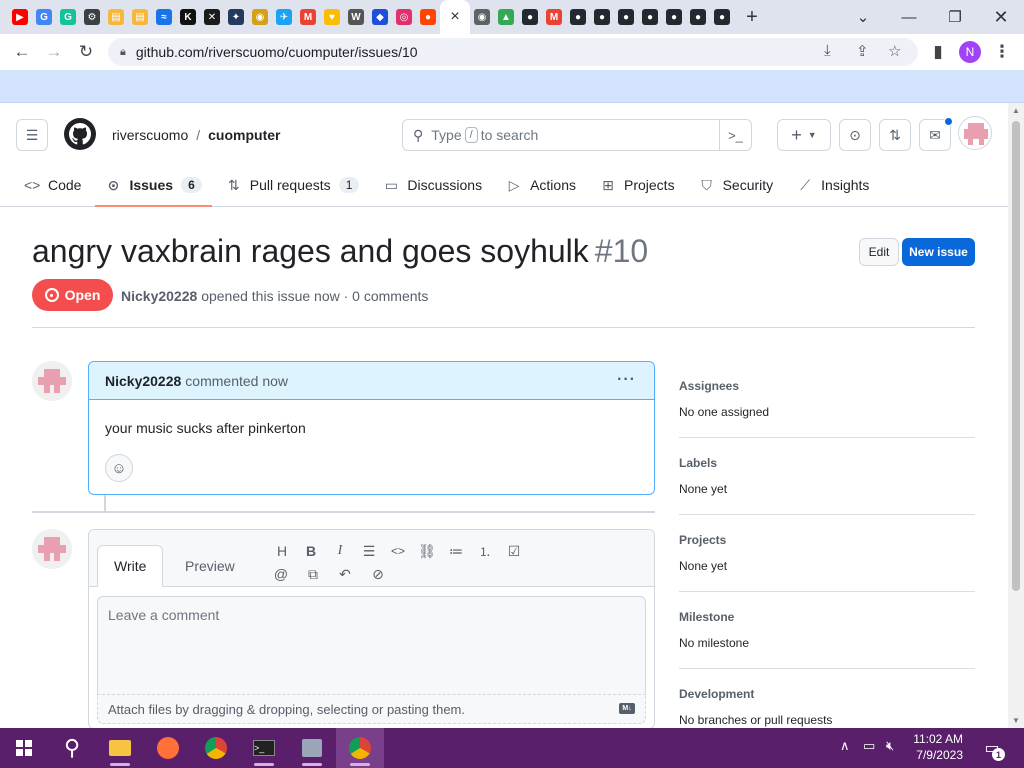 This screenshot has height=768, width=1024. Describe the element at coordinates (212, 17) in the screenshot. I see `browser-tab: ✕` at that location.